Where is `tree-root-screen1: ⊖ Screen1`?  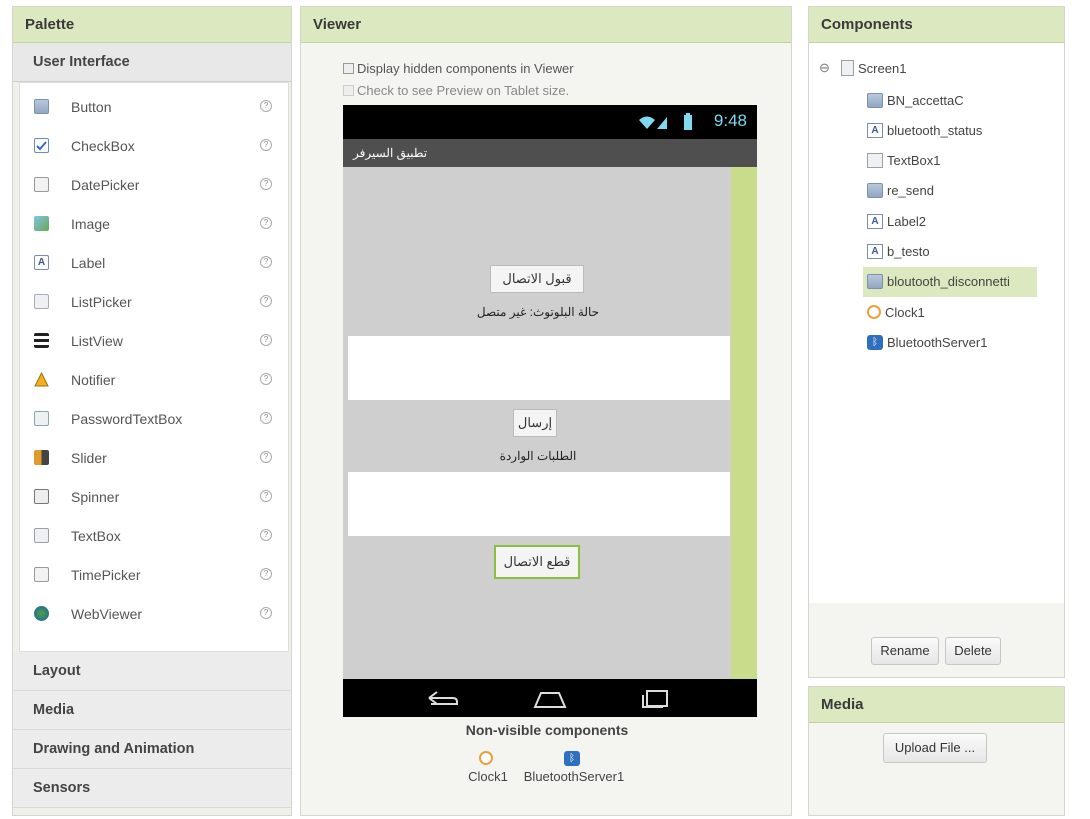
tree-root-screen1: ⊖ Screen1 is located at coordinates (862, 68).